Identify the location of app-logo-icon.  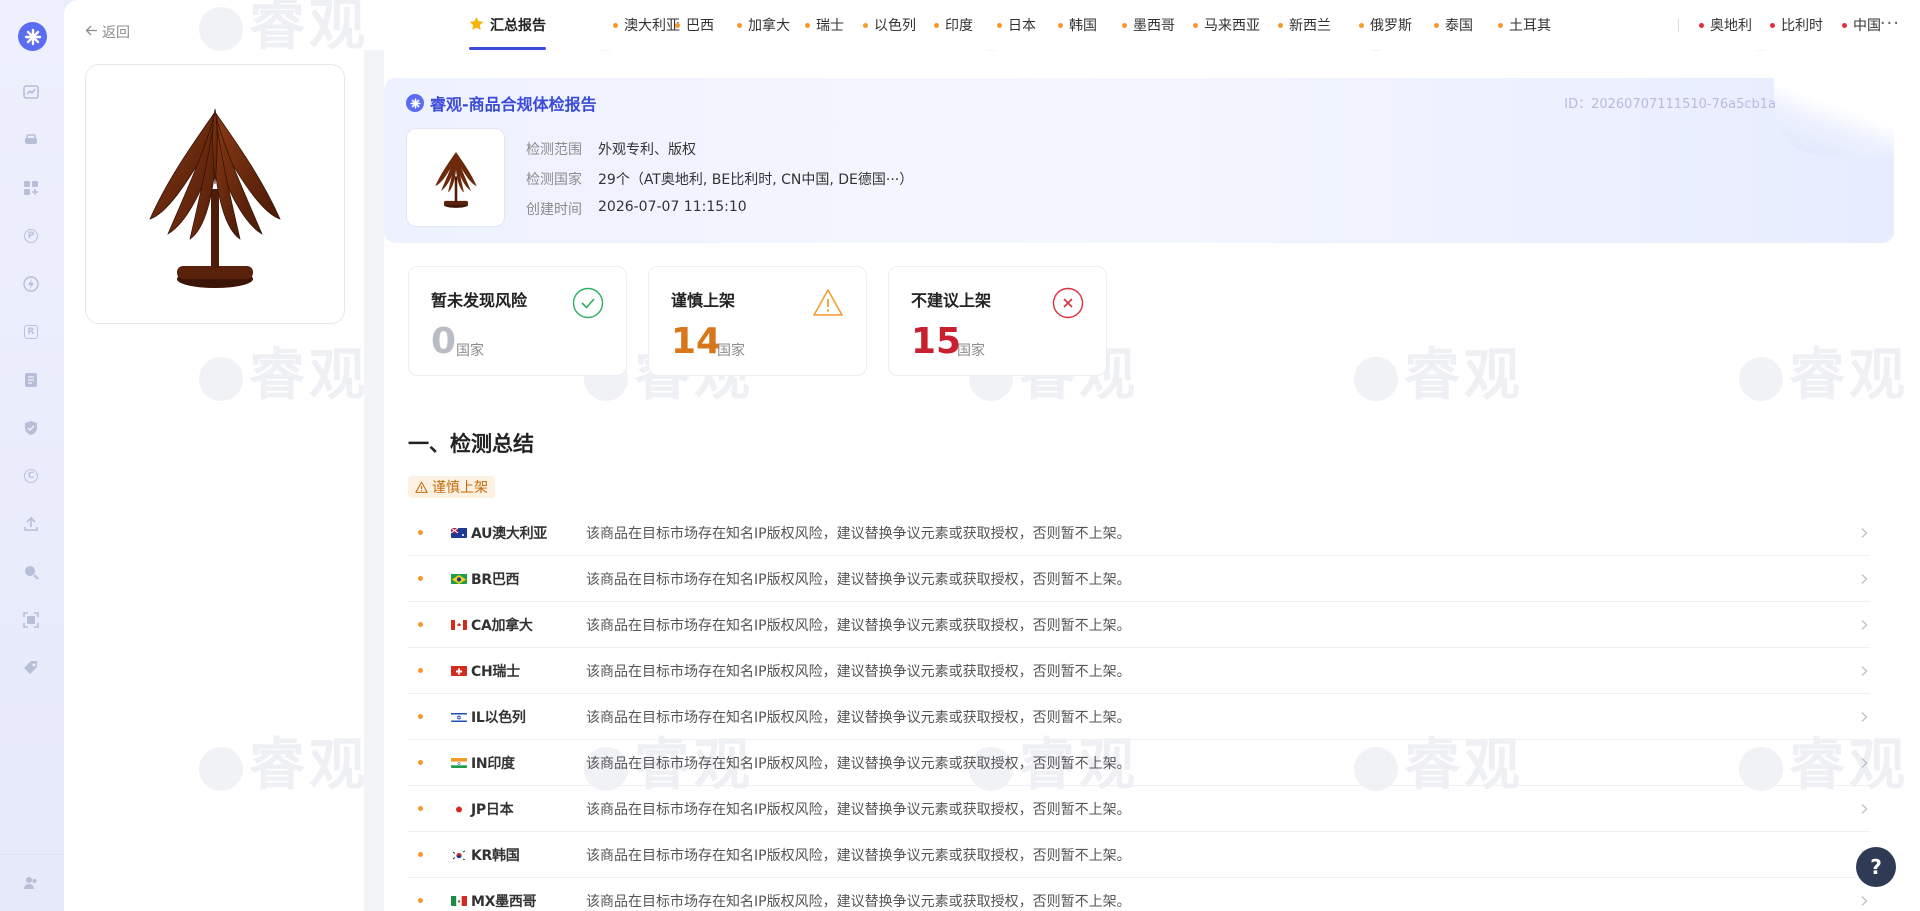
(32, 36).